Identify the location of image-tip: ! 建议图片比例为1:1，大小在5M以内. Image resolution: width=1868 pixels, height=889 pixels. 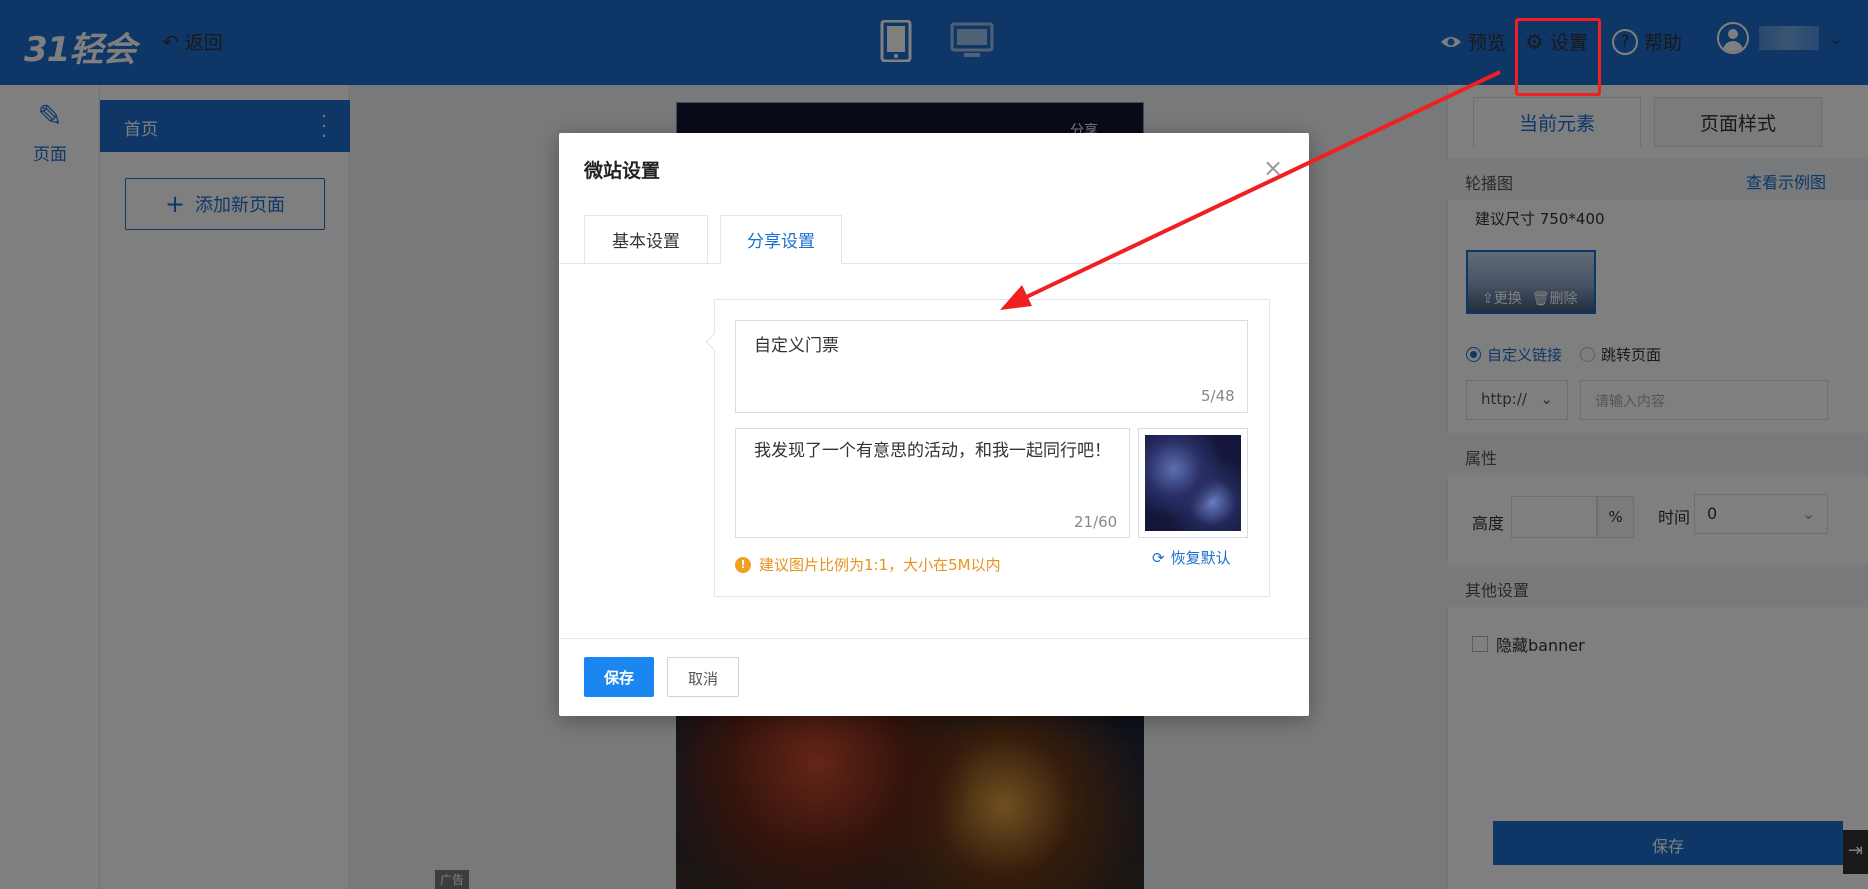
(868, 564).